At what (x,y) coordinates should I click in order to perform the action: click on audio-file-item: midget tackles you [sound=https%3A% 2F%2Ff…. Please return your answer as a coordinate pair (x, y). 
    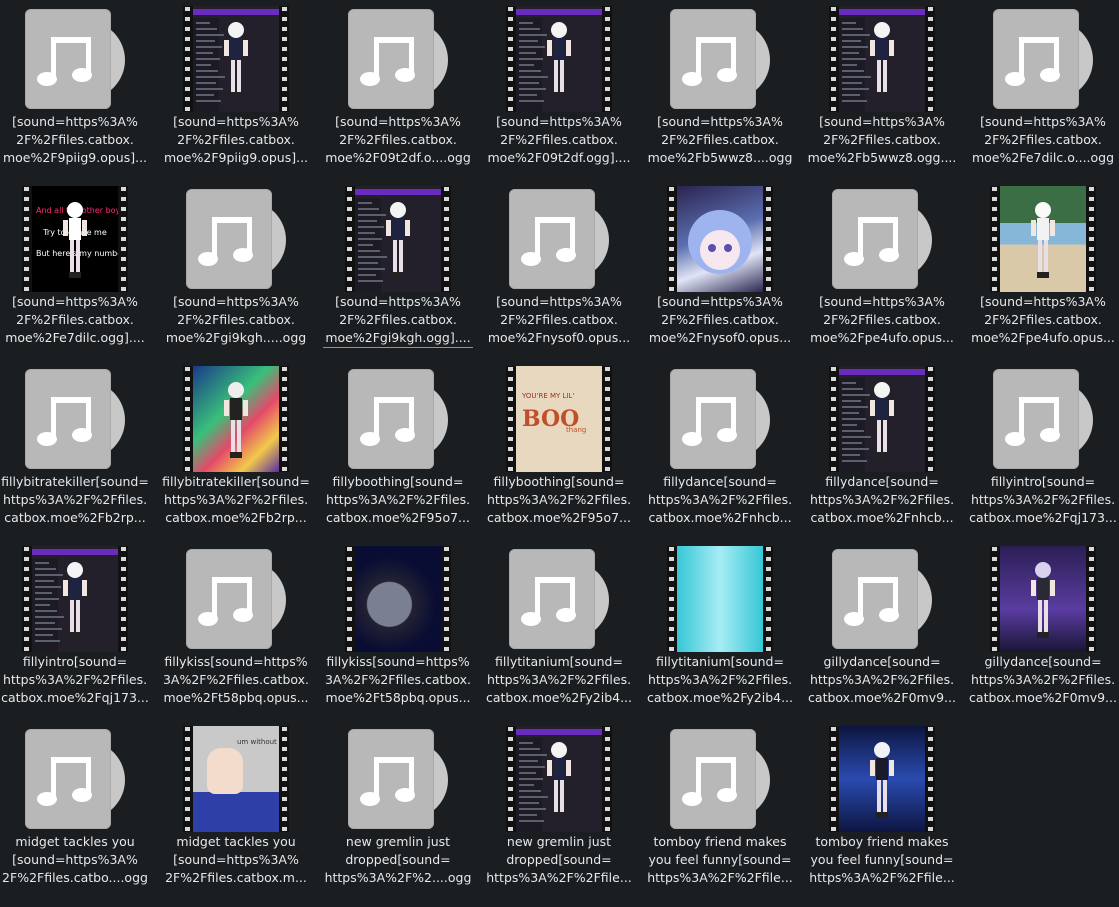
    Looking at the image, I should click on (75, 805).